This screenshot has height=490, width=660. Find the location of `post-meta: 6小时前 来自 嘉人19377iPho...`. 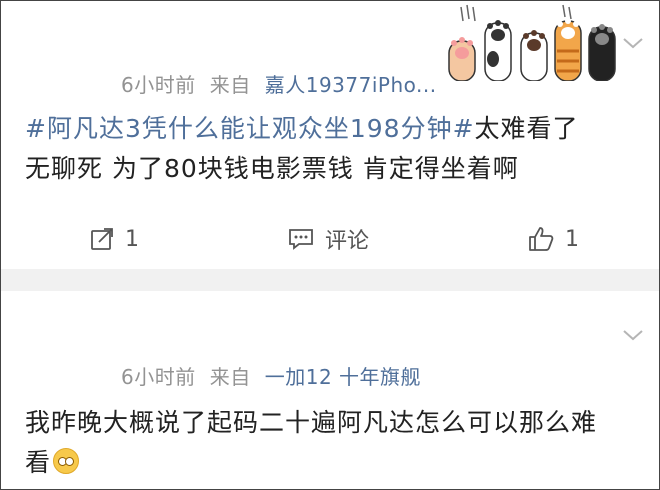

post-meta: 6小时前 来自 嘉人19377iPho... is located at coordinates (279, 83).